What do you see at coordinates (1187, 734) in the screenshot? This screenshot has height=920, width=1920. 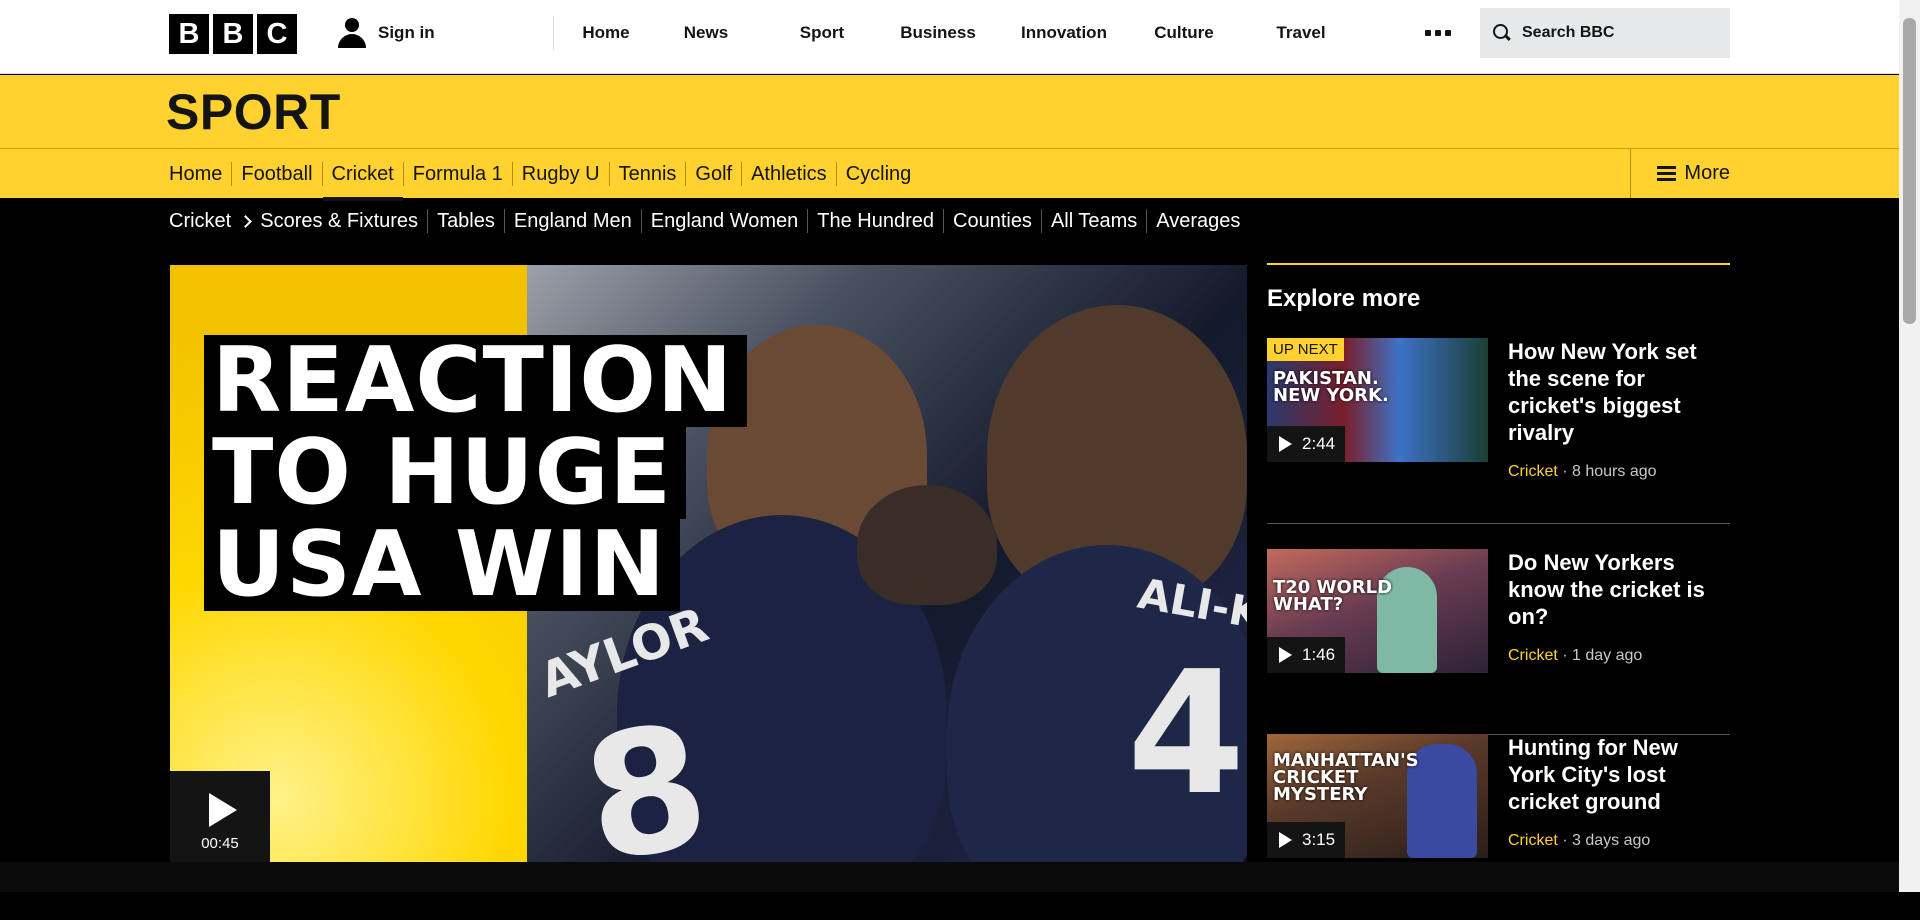 I see `jersey-number: 47` at bounding box center [1187, 734].